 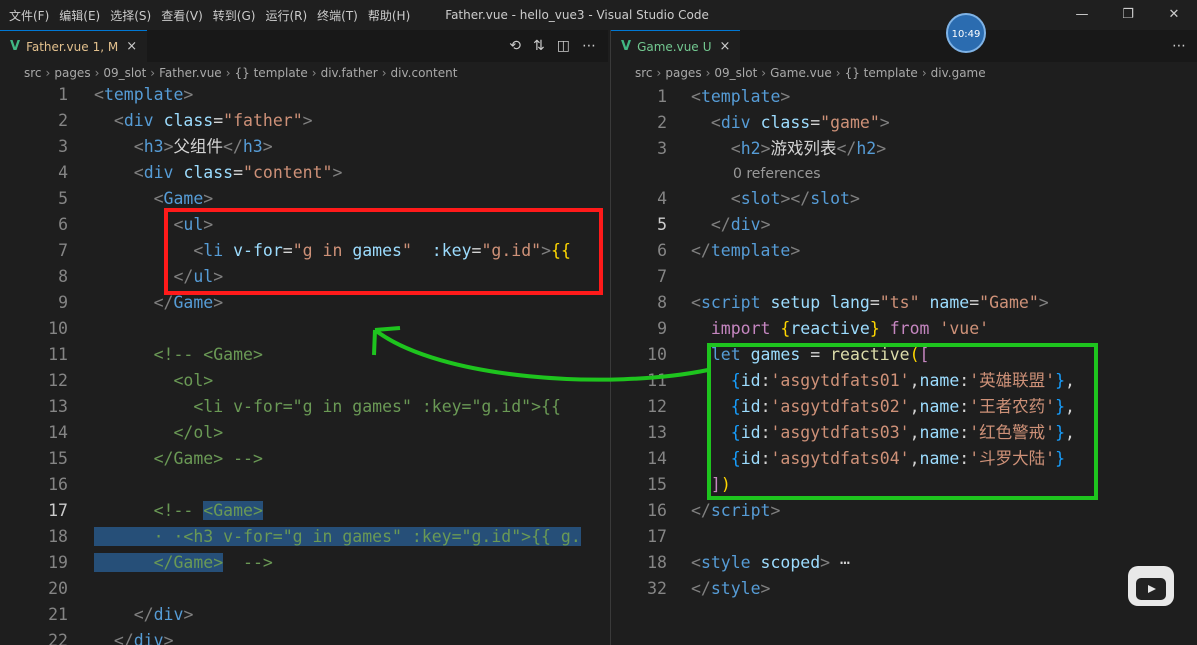 I want to click on green-annotation-arrow, so click(x=540, y=354).